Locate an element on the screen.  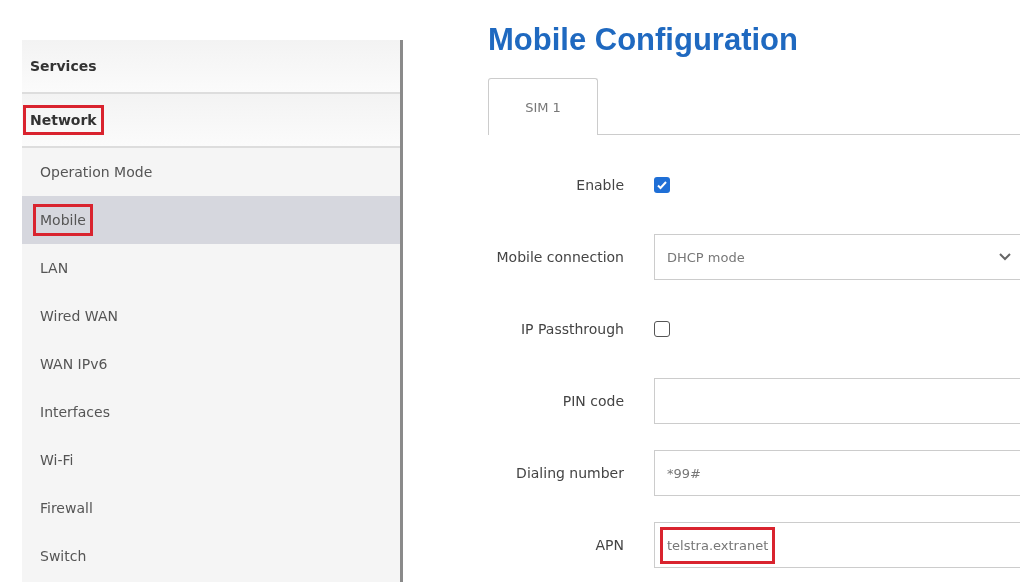
sidebar-item: Wi-Fi is located at coordinates (211, 460).